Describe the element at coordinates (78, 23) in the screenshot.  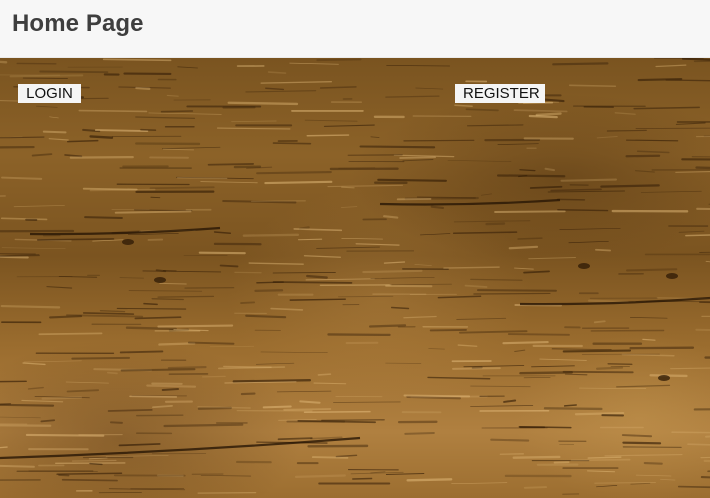
I see `page-title: Home Page` at that location.